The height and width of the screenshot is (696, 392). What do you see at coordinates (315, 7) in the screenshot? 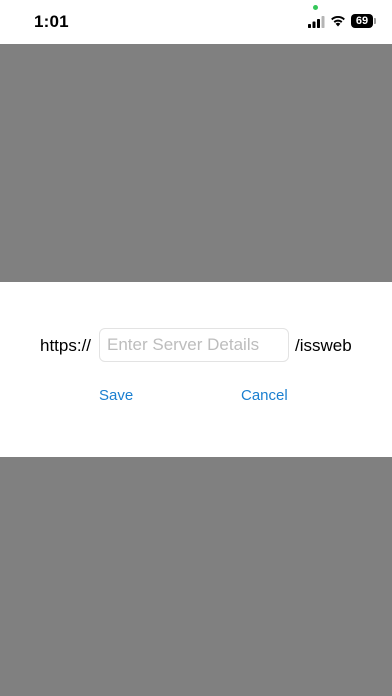
I see `camera-indicator-icon` at bounding box center [315, 7].